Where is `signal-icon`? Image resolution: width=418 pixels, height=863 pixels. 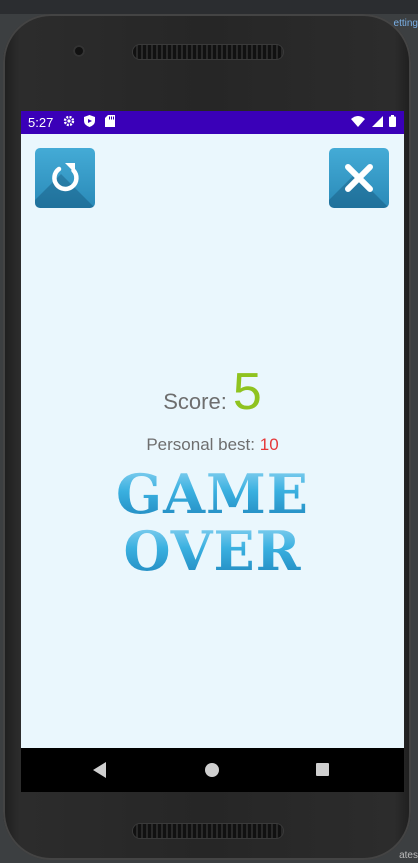 signal-icon is located at coordinates (378, 123).